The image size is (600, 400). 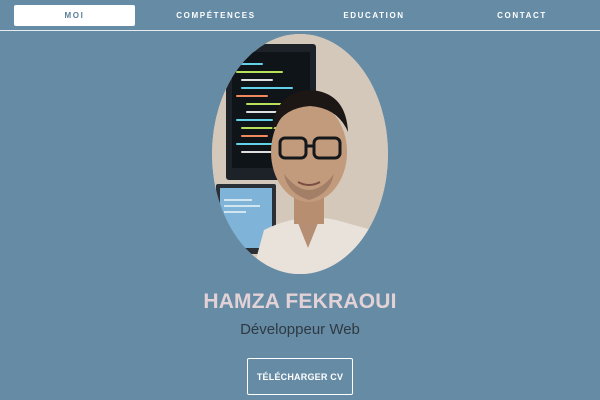 What do you see at coordinates (300, 301) in the screenshot?
I see `profile-name: HAMZA FEKRAOUI` at bounding box center [300, 301].